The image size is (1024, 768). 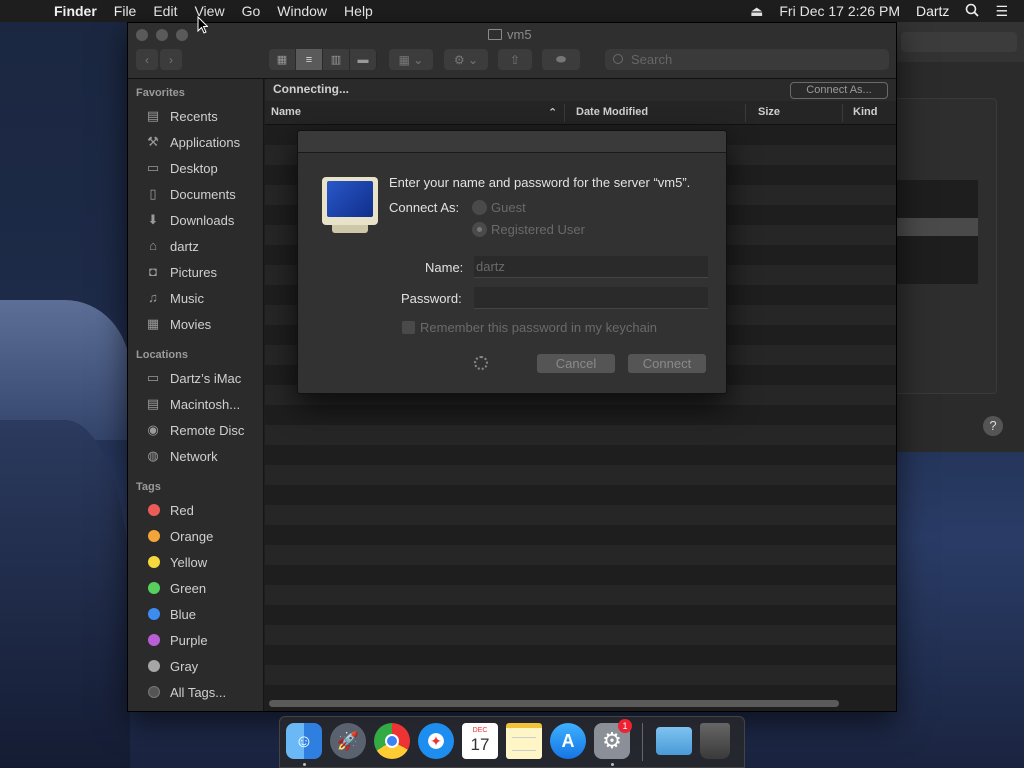 What do you see at coordinates (153, 297) in the screenshot?
I see `music-icon: ♫` at bounding box center [153, 297].